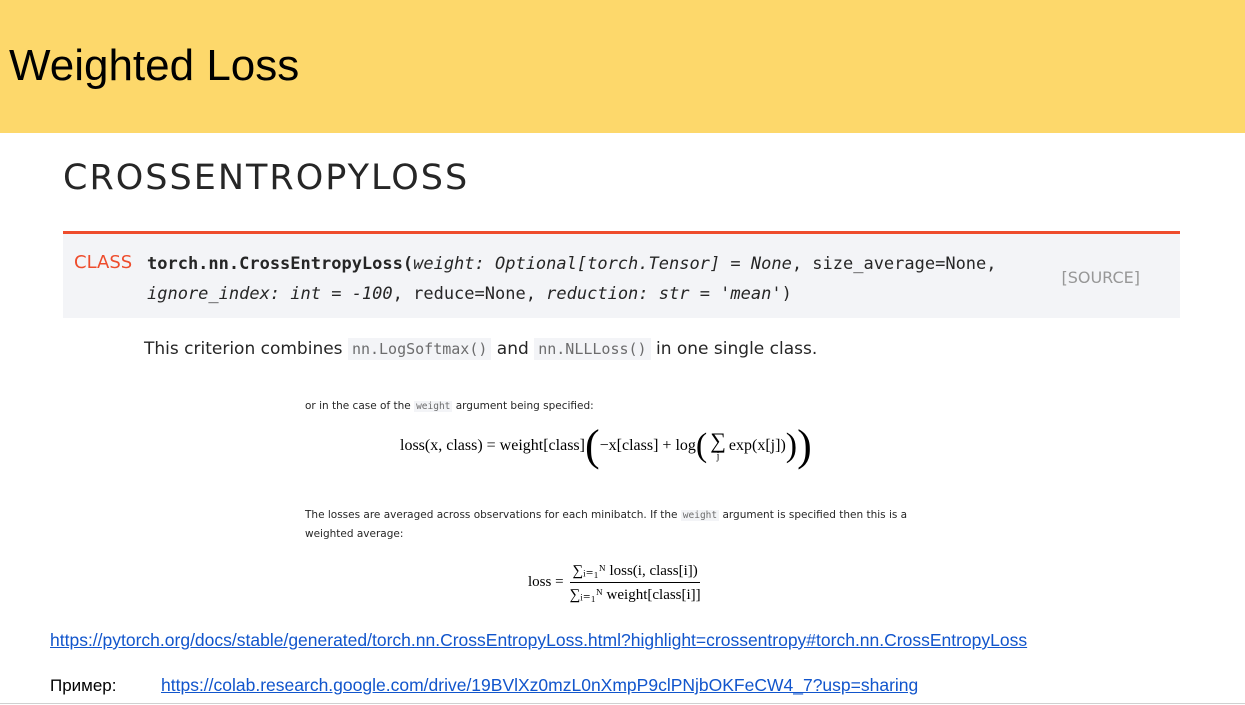  I want to click on averaged-line2: weighted average:, so click(354, 534).